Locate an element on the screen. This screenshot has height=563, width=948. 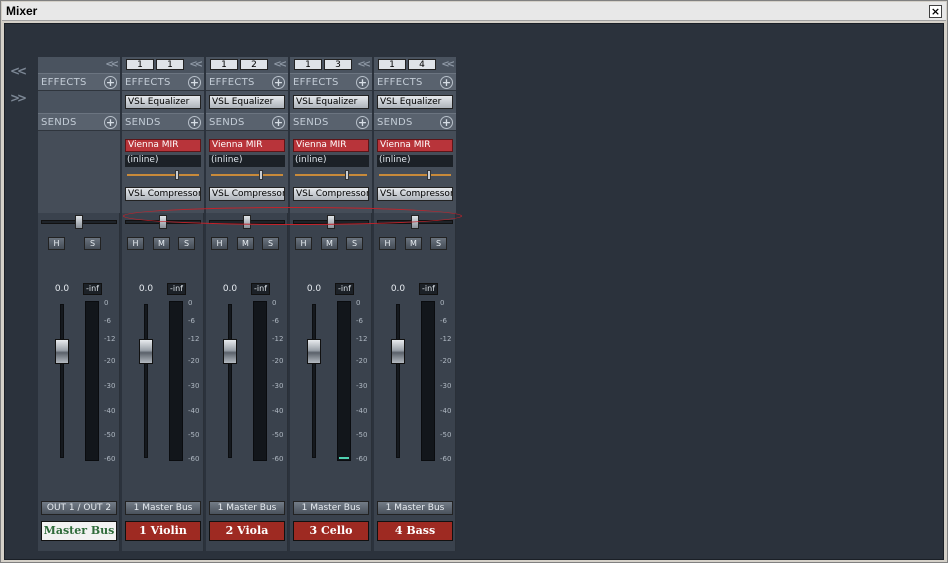
channel-number: 1 is located at coordinates (170, 64).